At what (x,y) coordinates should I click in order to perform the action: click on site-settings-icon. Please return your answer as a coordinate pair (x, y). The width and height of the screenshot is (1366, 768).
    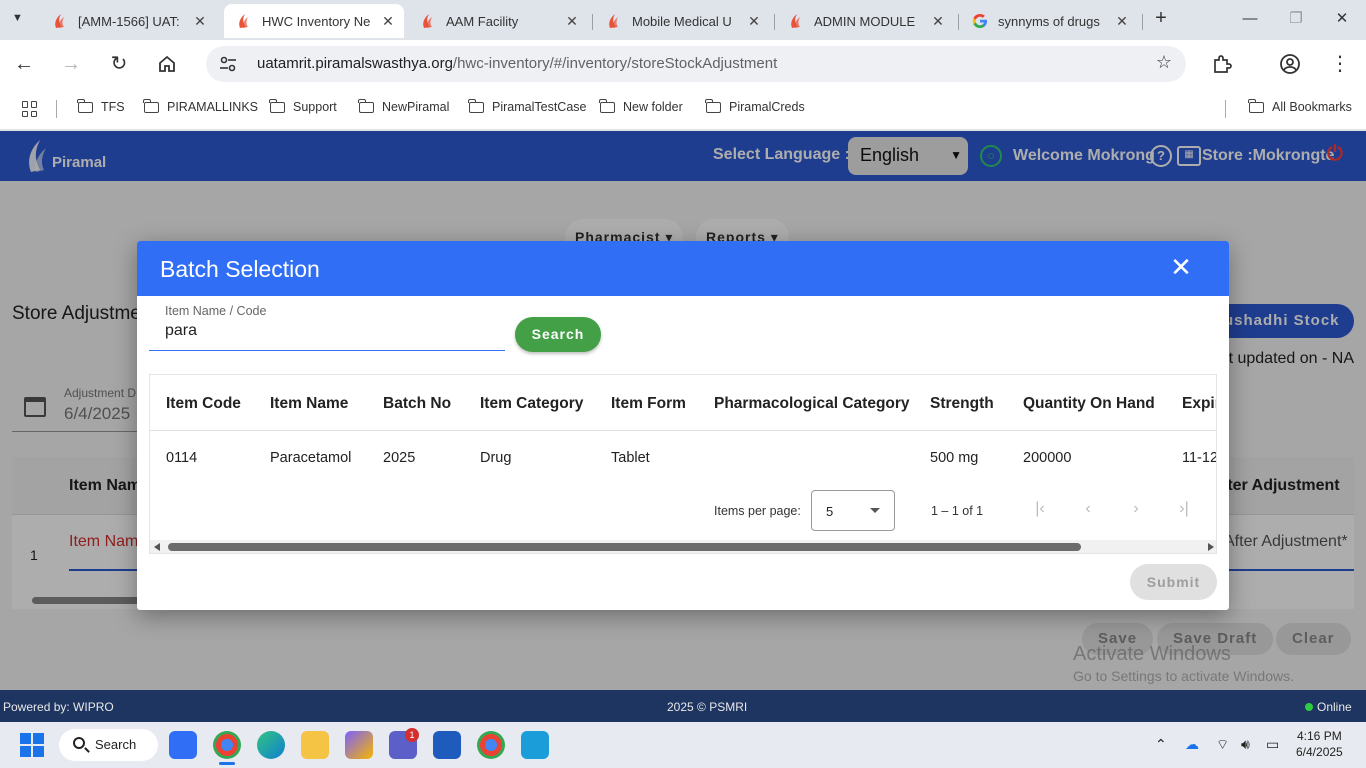
    Looking at the image, I should click on (228, 64).